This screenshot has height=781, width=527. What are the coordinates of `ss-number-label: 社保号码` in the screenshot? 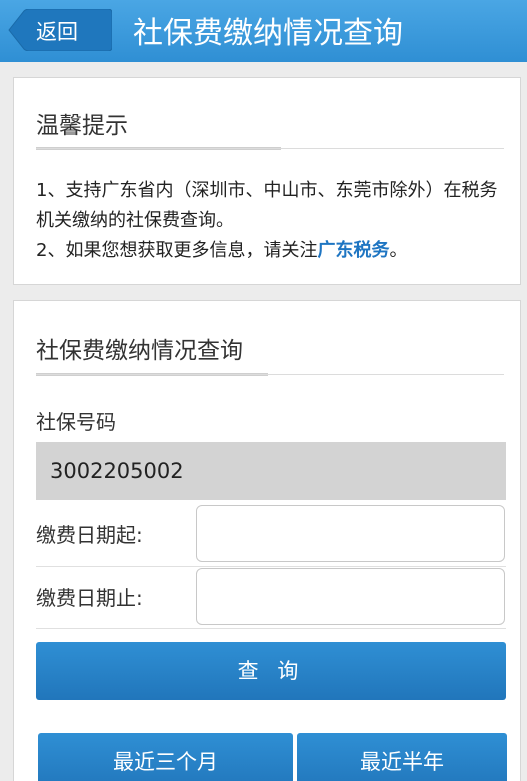 It's located at (76, 422).